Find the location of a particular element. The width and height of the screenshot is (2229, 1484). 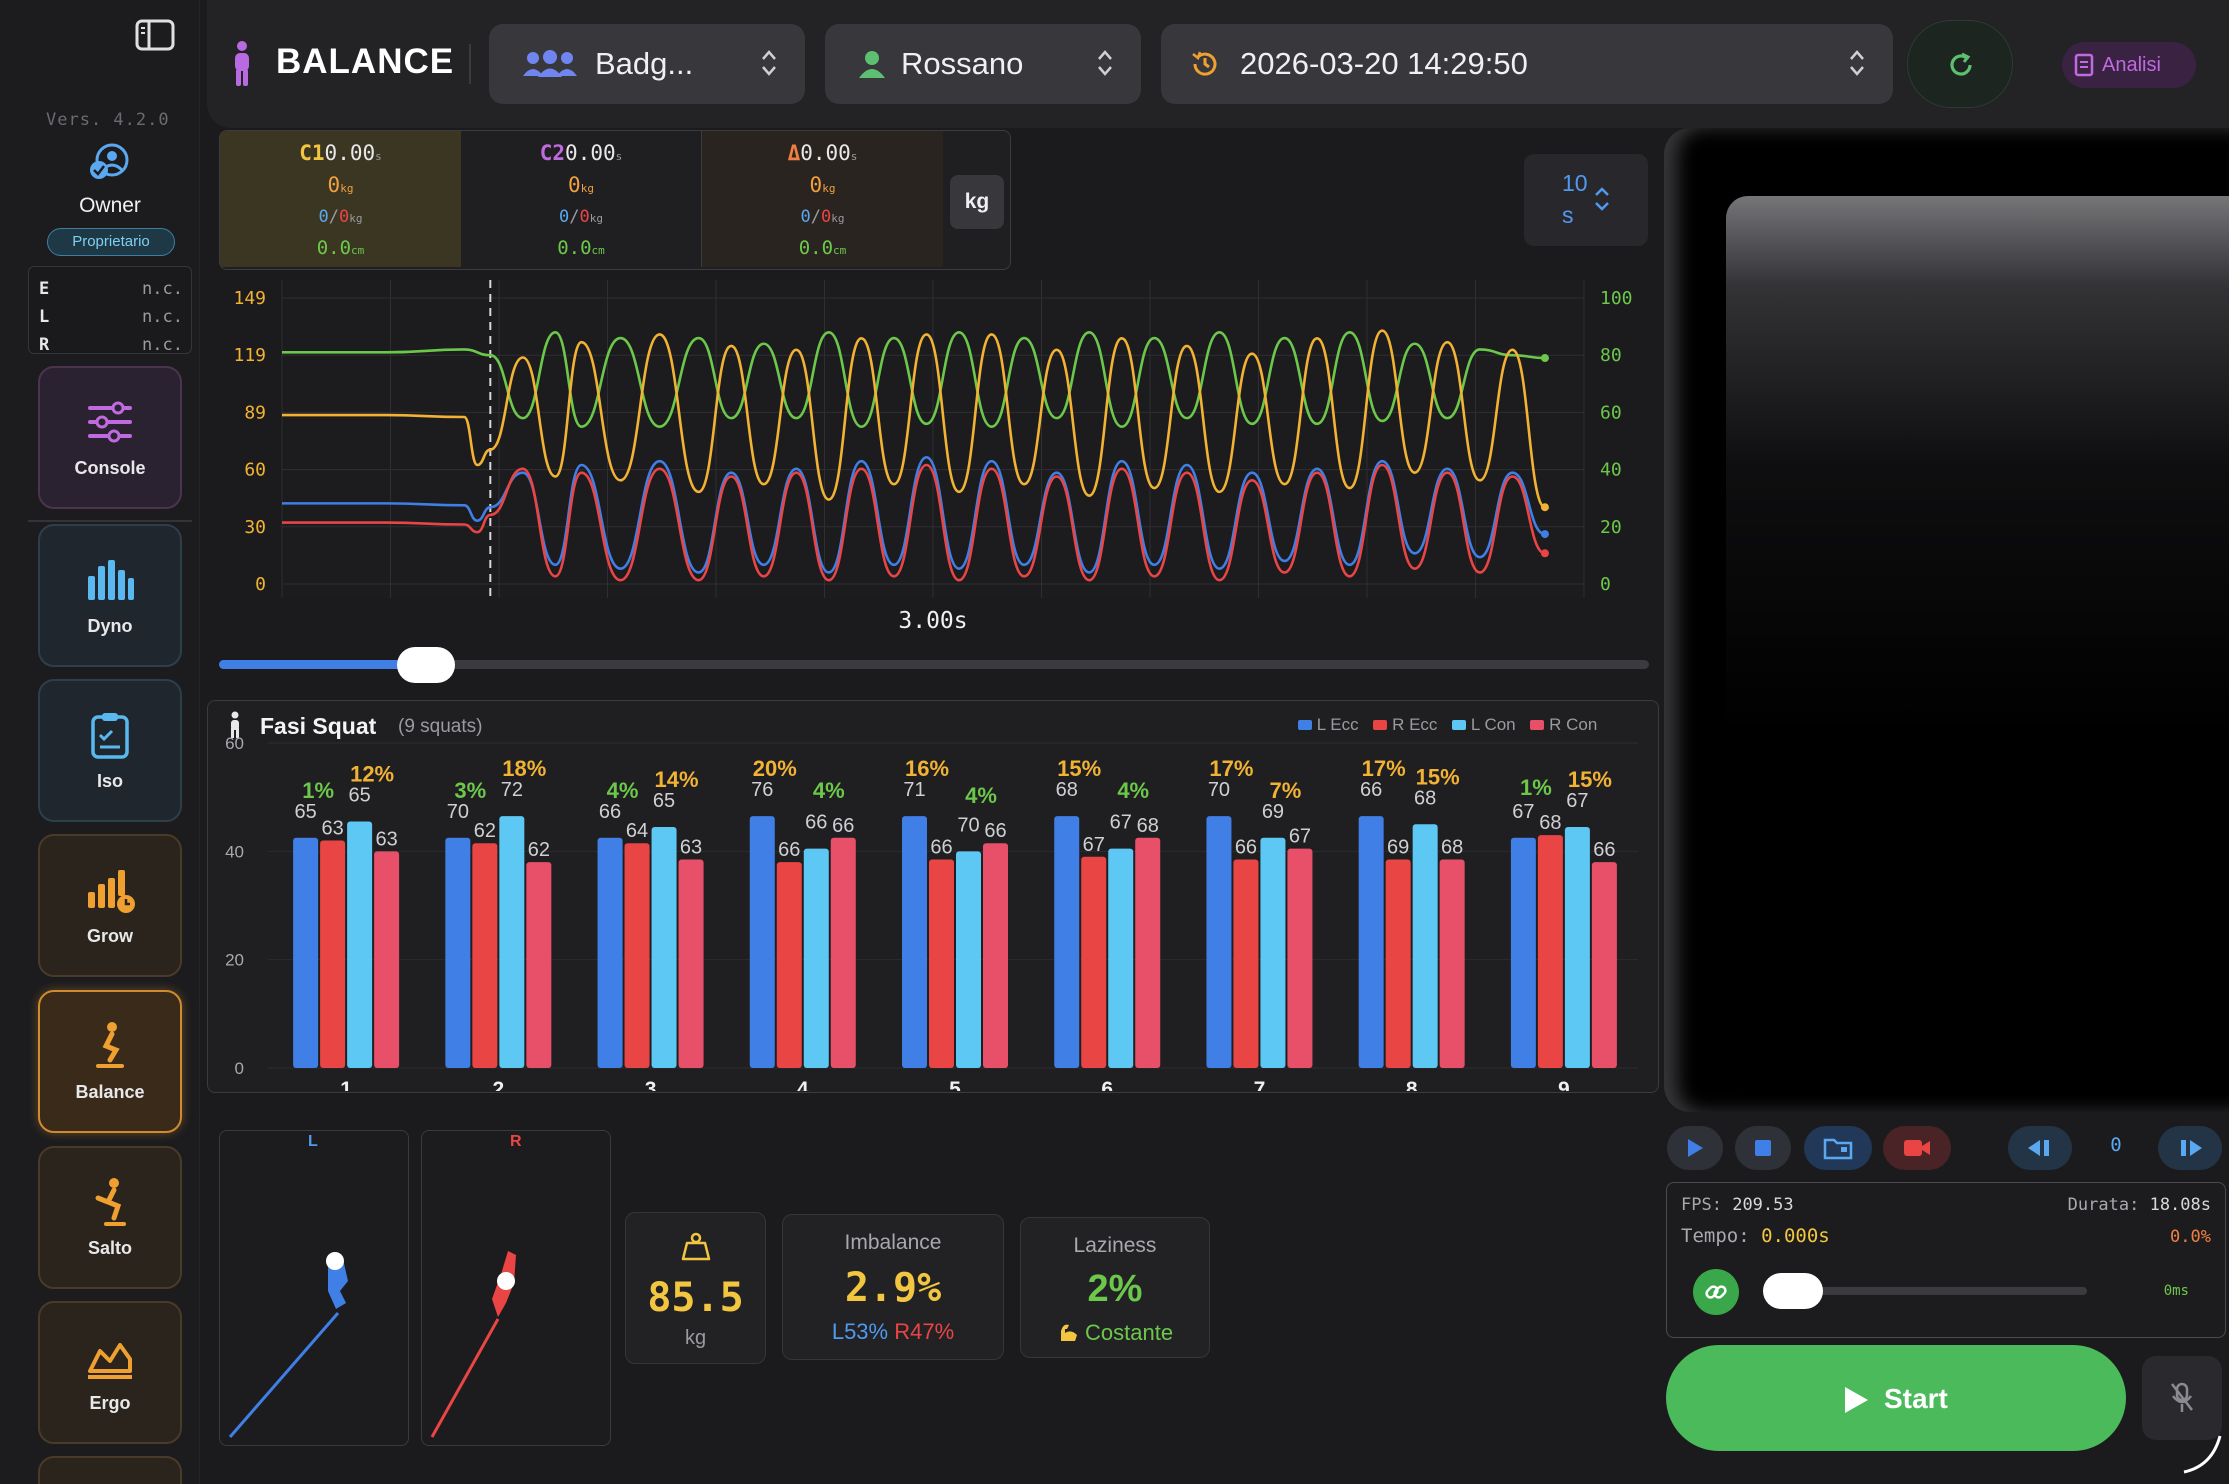

tempo-percent: 0.0% is located at coordinates (2190, 1237).